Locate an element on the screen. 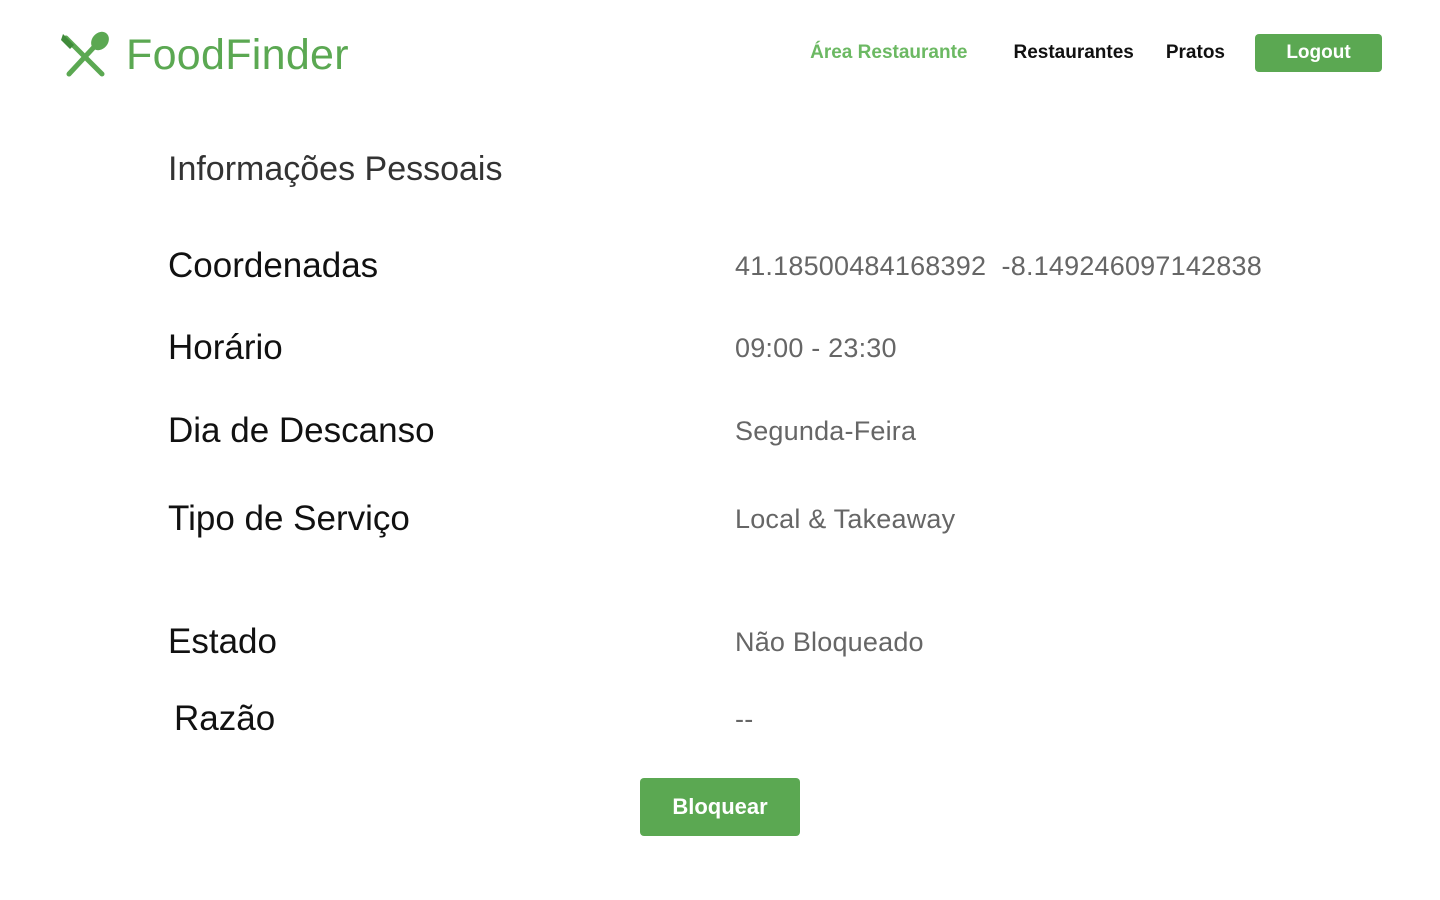 The width and height of the screenshot is (1440, 900). info-row-descanso: Dia de Descanso Segunda-Feira is located at coordinates (743, 431).